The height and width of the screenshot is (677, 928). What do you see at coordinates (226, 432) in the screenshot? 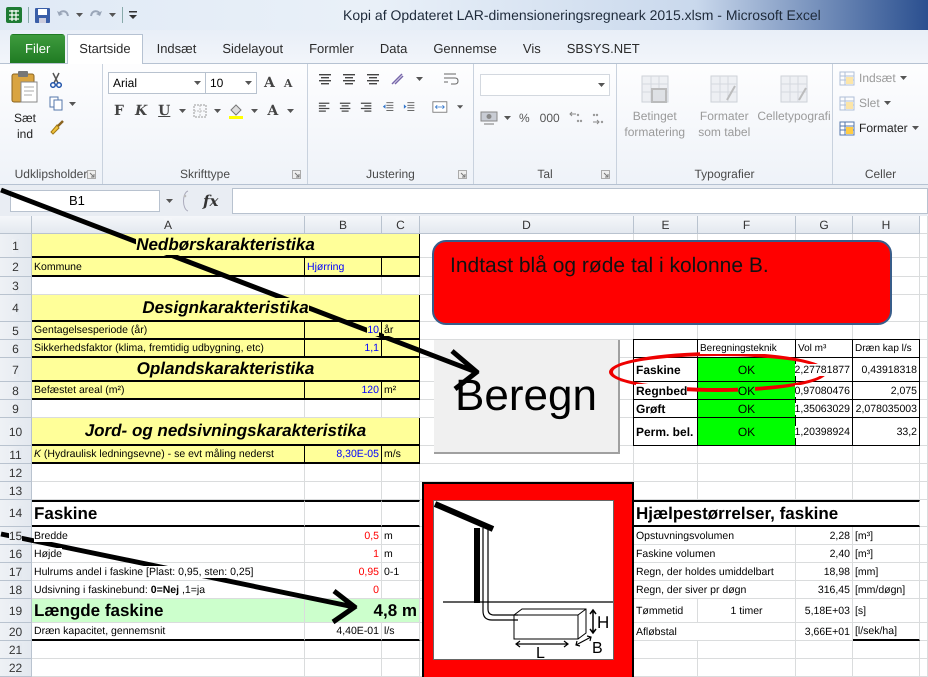
I see `section-title: Jord- og nedsivningskarakteristika` at bounding box center [226, 432].